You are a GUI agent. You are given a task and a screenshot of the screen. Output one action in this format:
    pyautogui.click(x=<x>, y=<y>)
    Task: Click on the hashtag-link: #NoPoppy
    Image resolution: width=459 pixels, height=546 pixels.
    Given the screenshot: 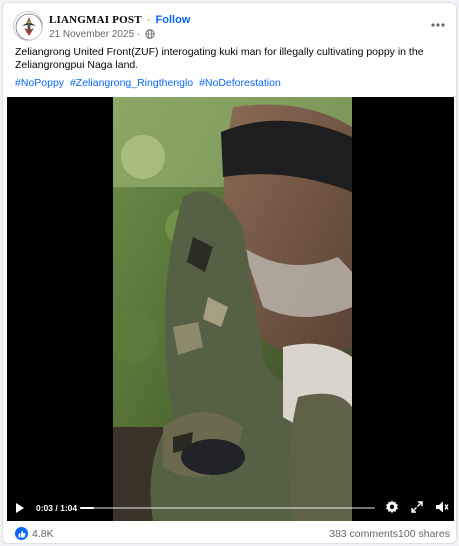 What is the action you would take?
    pyautogui.click(x=39, y=83)
    